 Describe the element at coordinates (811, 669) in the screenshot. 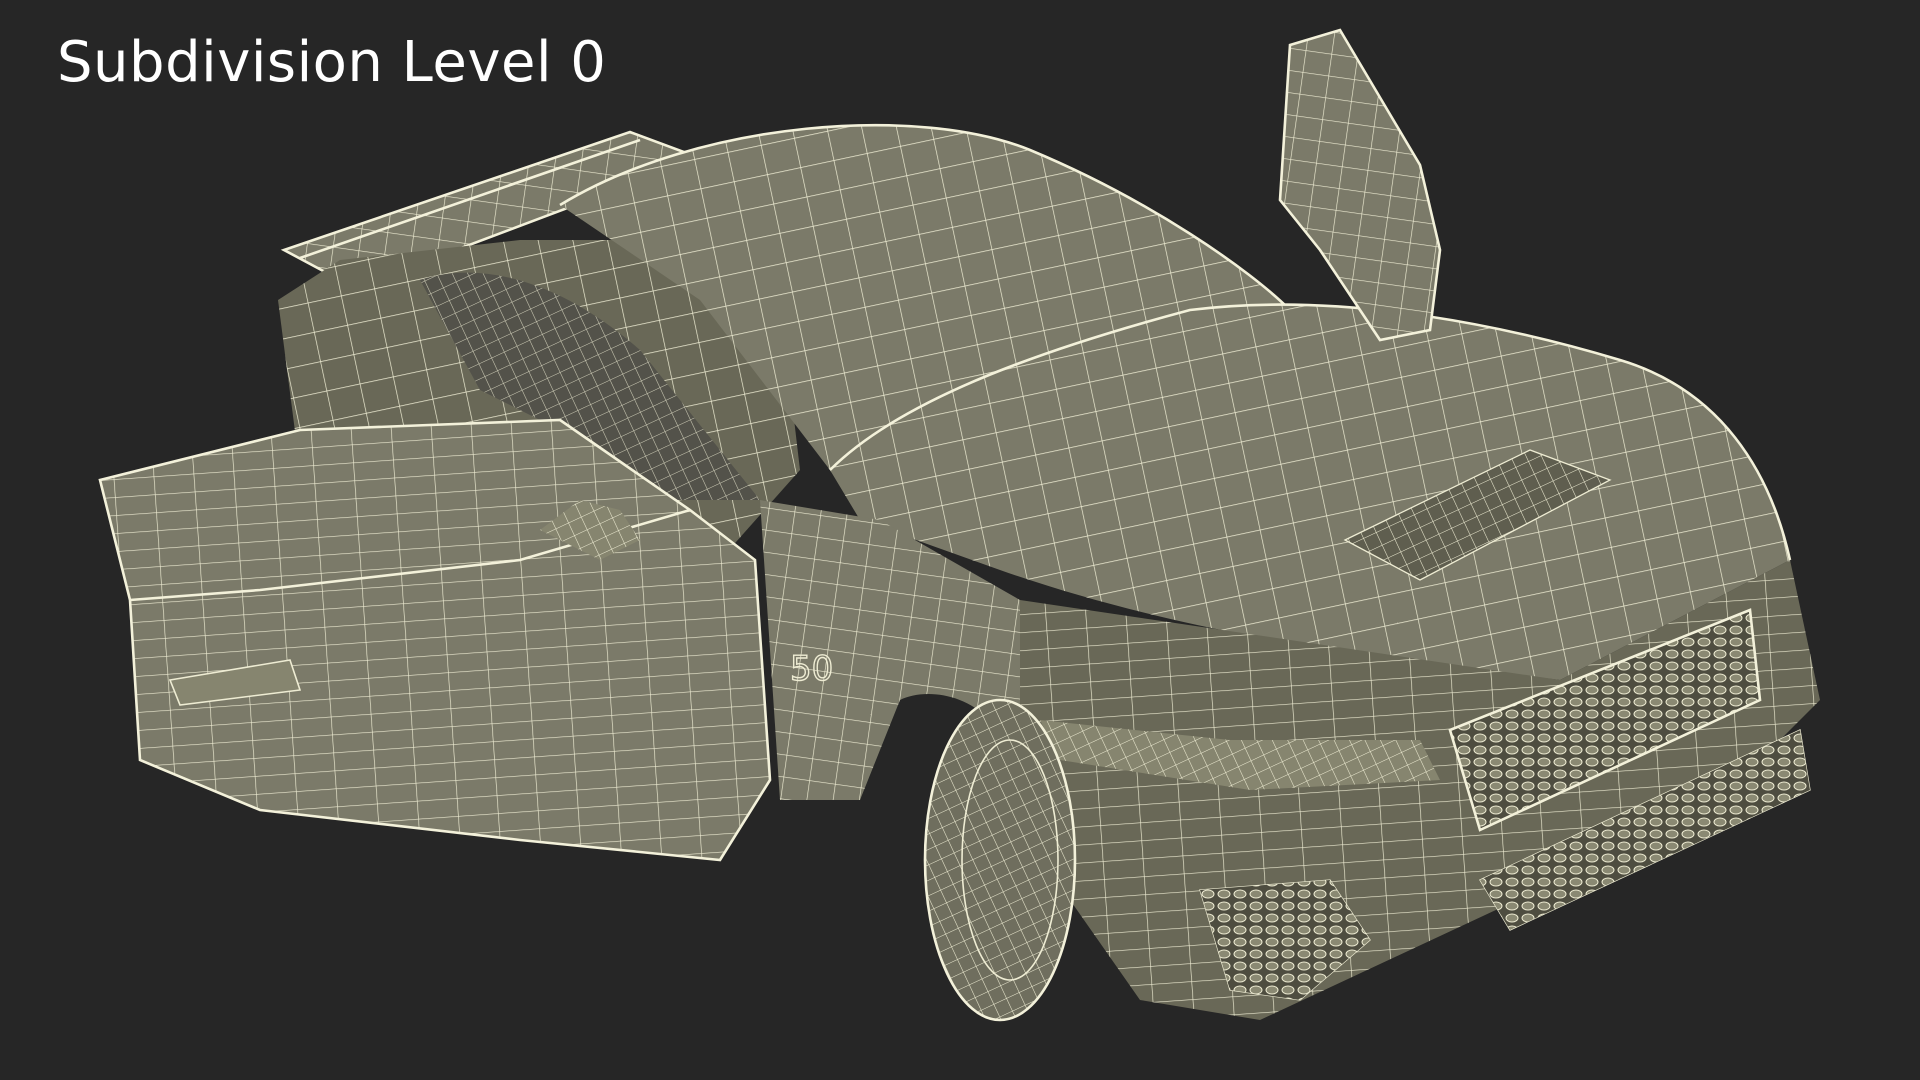

I see `fender-badge: 50` at that location.